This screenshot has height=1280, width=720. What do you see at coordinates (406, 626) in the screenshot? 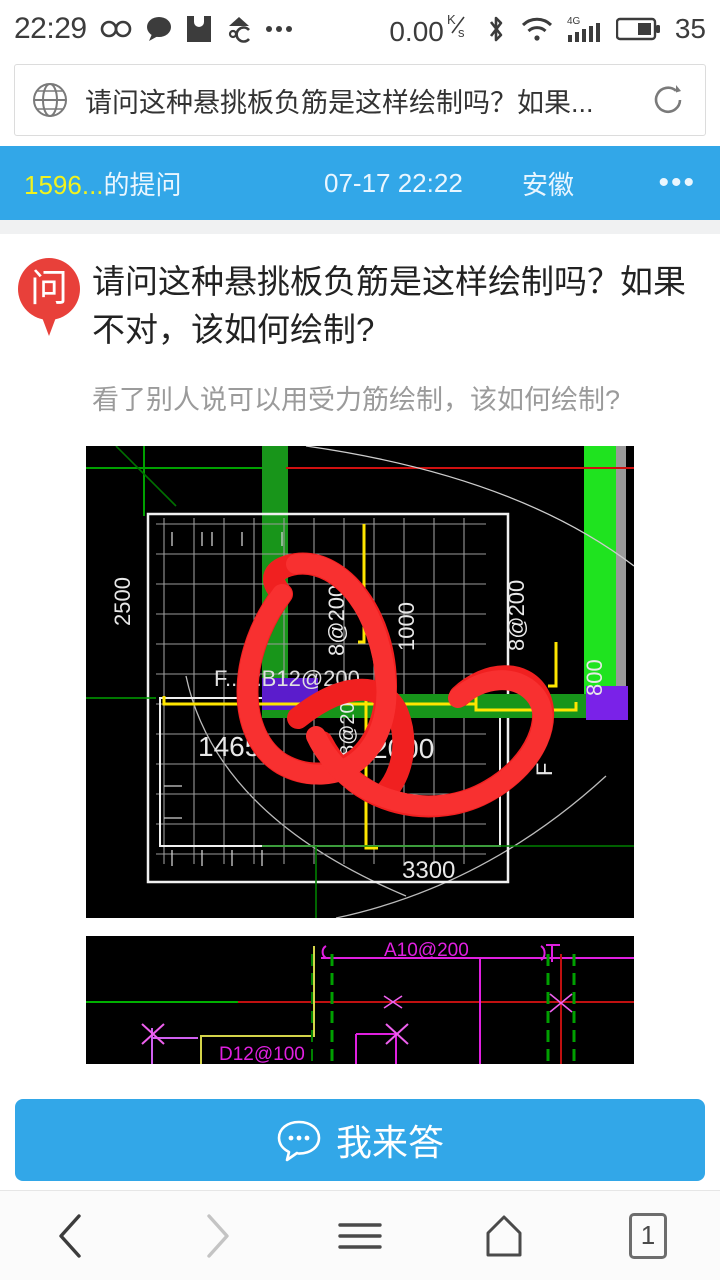
I see `svg-text: 1000` at bounding box center [406, 626].